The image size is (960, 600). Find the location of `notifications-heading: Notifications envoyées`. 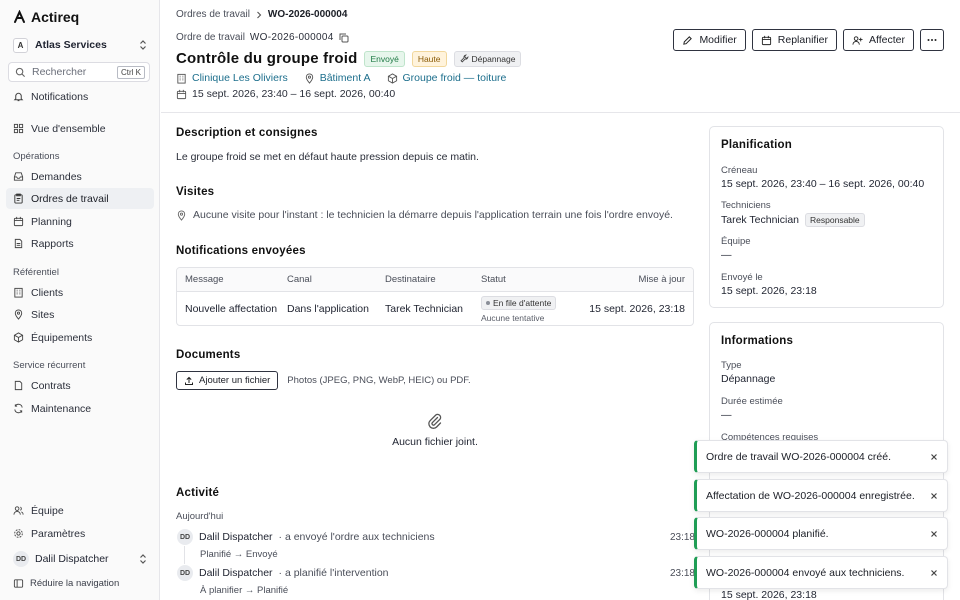

notifications-heading: Notifications envoyées is located at coordinates (241, 251).